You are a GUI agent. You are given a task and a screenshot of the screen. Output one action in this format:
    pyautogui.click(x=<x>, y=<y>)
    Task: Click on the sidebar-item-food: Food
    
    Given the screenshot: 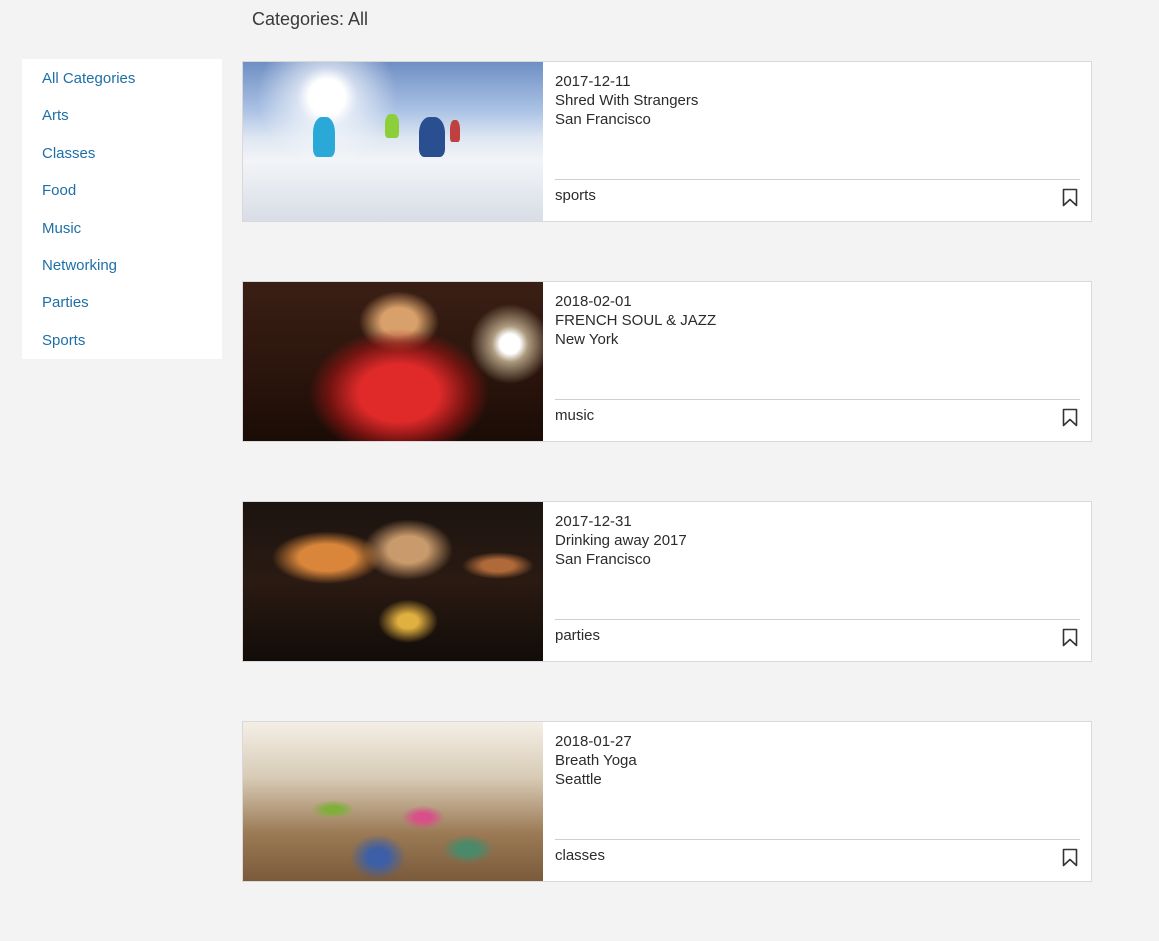 What is the action you would take?
    pyautogui.click(x=122, y=198)
    